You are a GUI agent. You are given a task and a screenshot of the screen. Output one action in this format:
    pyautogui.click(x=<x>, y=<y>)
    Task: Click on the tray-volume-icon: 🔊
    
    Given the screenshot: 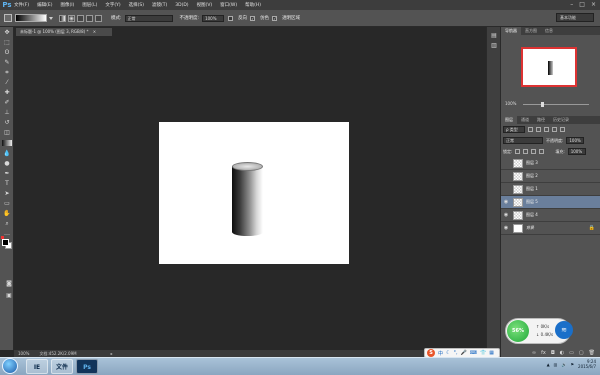 What is the action you would take?
    pyautogui.click(x=563, y=364)
    